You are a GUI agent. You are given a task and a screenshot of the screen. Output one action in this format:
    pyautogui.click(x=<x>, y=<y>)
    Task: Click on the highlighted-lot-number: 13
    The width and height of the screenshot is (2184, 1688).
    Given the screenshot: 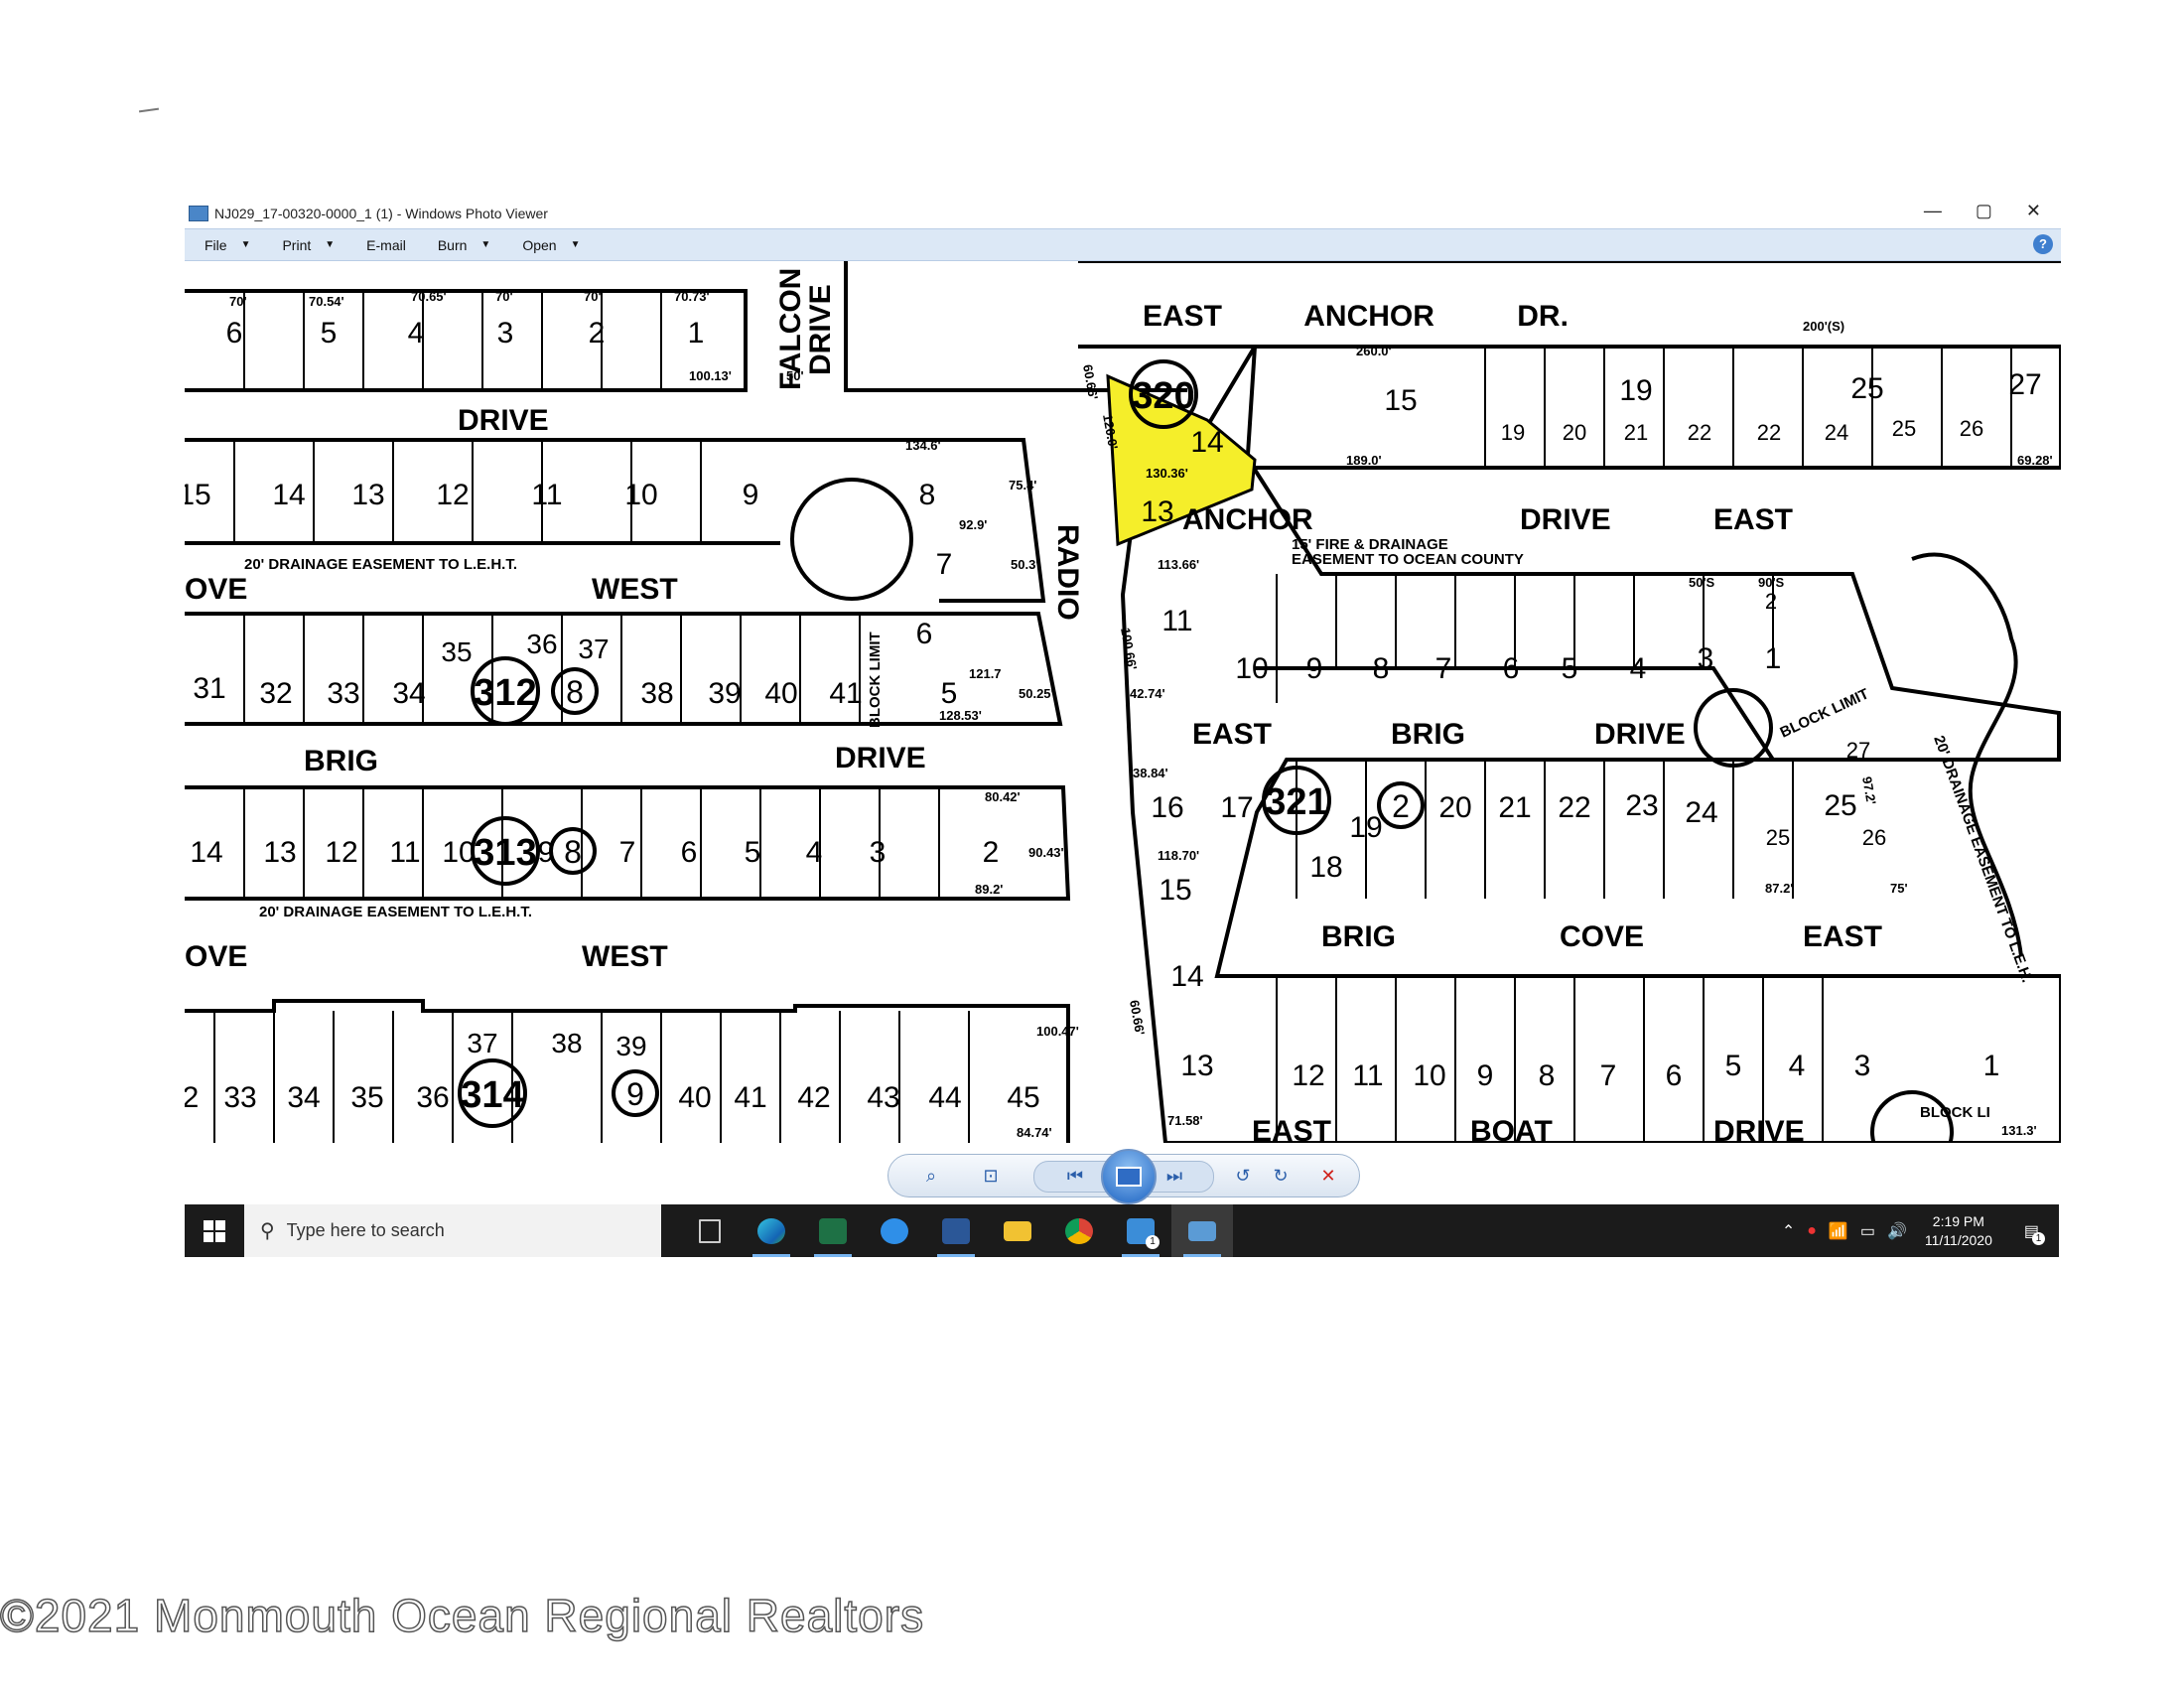 What is the action you would take?
    pyautogui.click(x=1157, y=512)
    